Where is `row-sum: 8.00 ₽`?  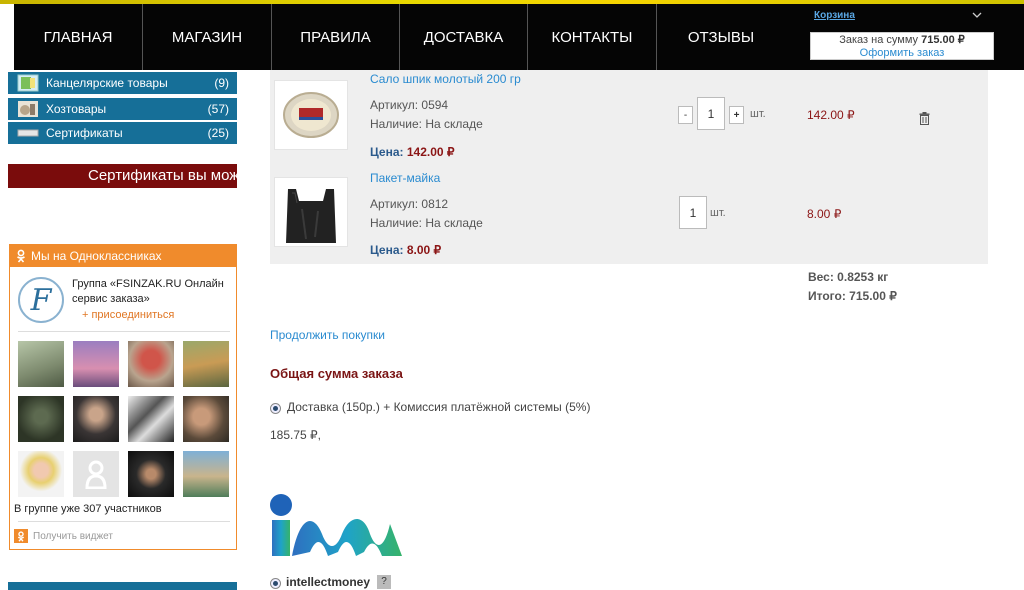 row-sum: 8.00 ₽ is located at coordinates (824, 214).